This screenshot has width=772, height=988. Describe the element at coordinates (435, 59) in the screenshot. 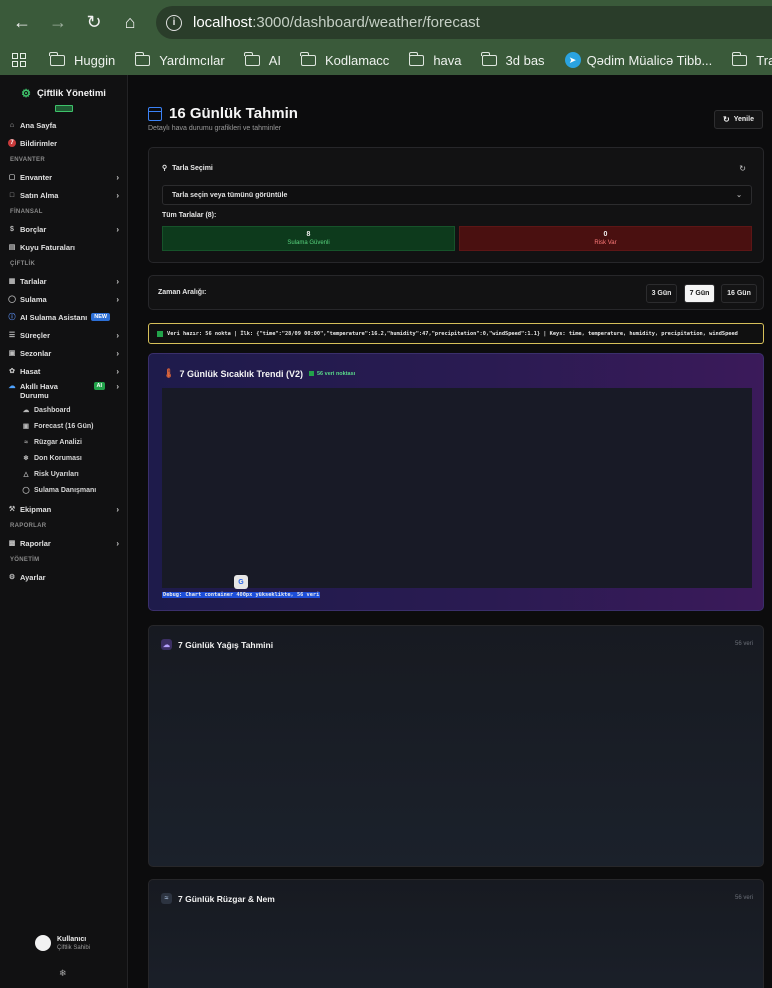

I see `bookmark-folder: hava` at that location.